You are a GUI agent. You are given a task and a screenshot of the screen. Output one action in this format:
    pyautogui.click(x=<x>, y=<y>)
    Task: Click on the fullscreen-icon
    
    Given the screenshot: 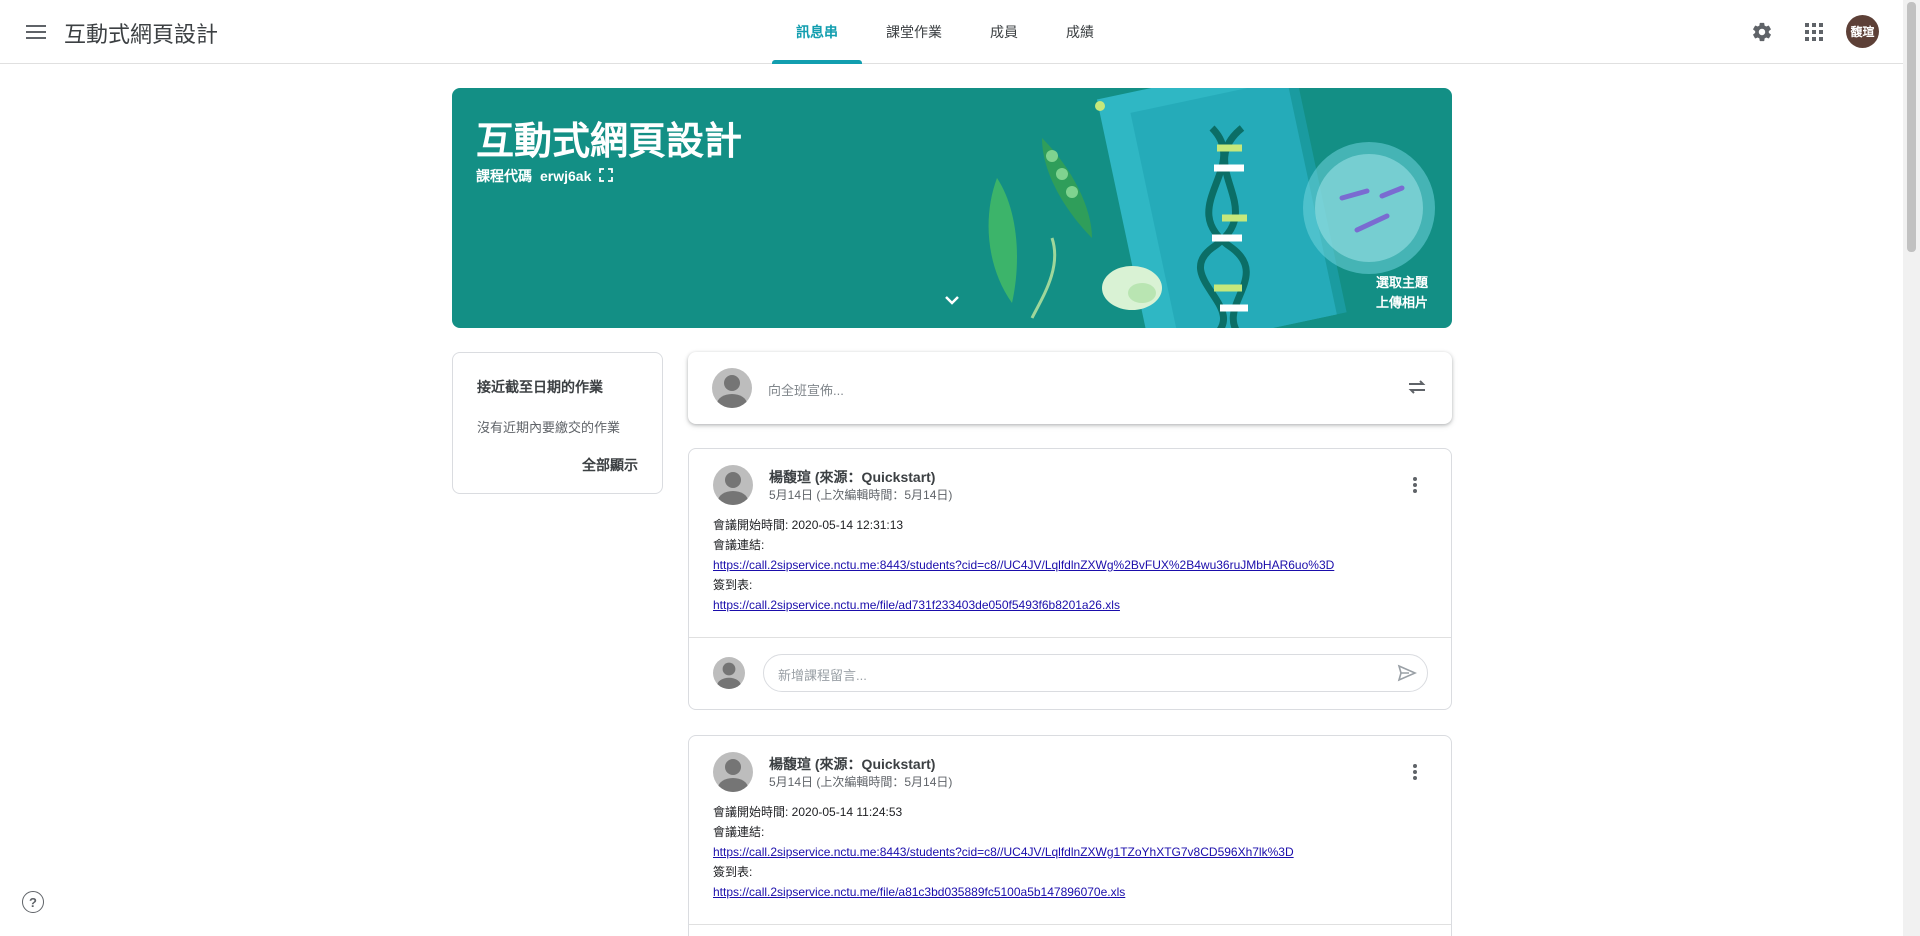 What is the action you would take?
    pyautogui.click(x=606, y=176)
    